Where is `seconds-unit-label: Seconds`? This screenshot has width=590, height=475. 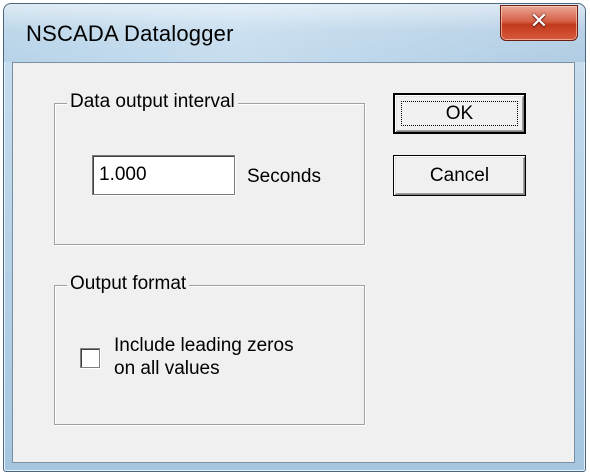 seconds-unit-label: Seconds is located at coordinates (284, 176).